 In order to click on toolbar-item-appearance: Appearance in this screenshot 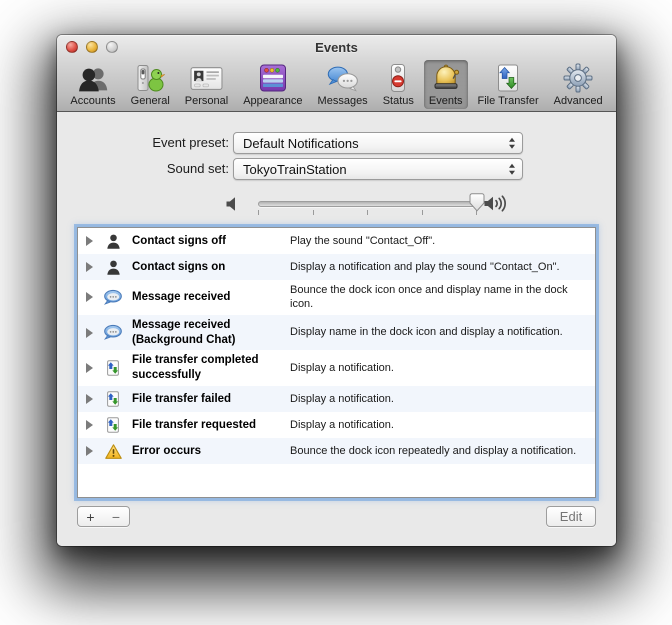, I will do `click(272, 84)`.